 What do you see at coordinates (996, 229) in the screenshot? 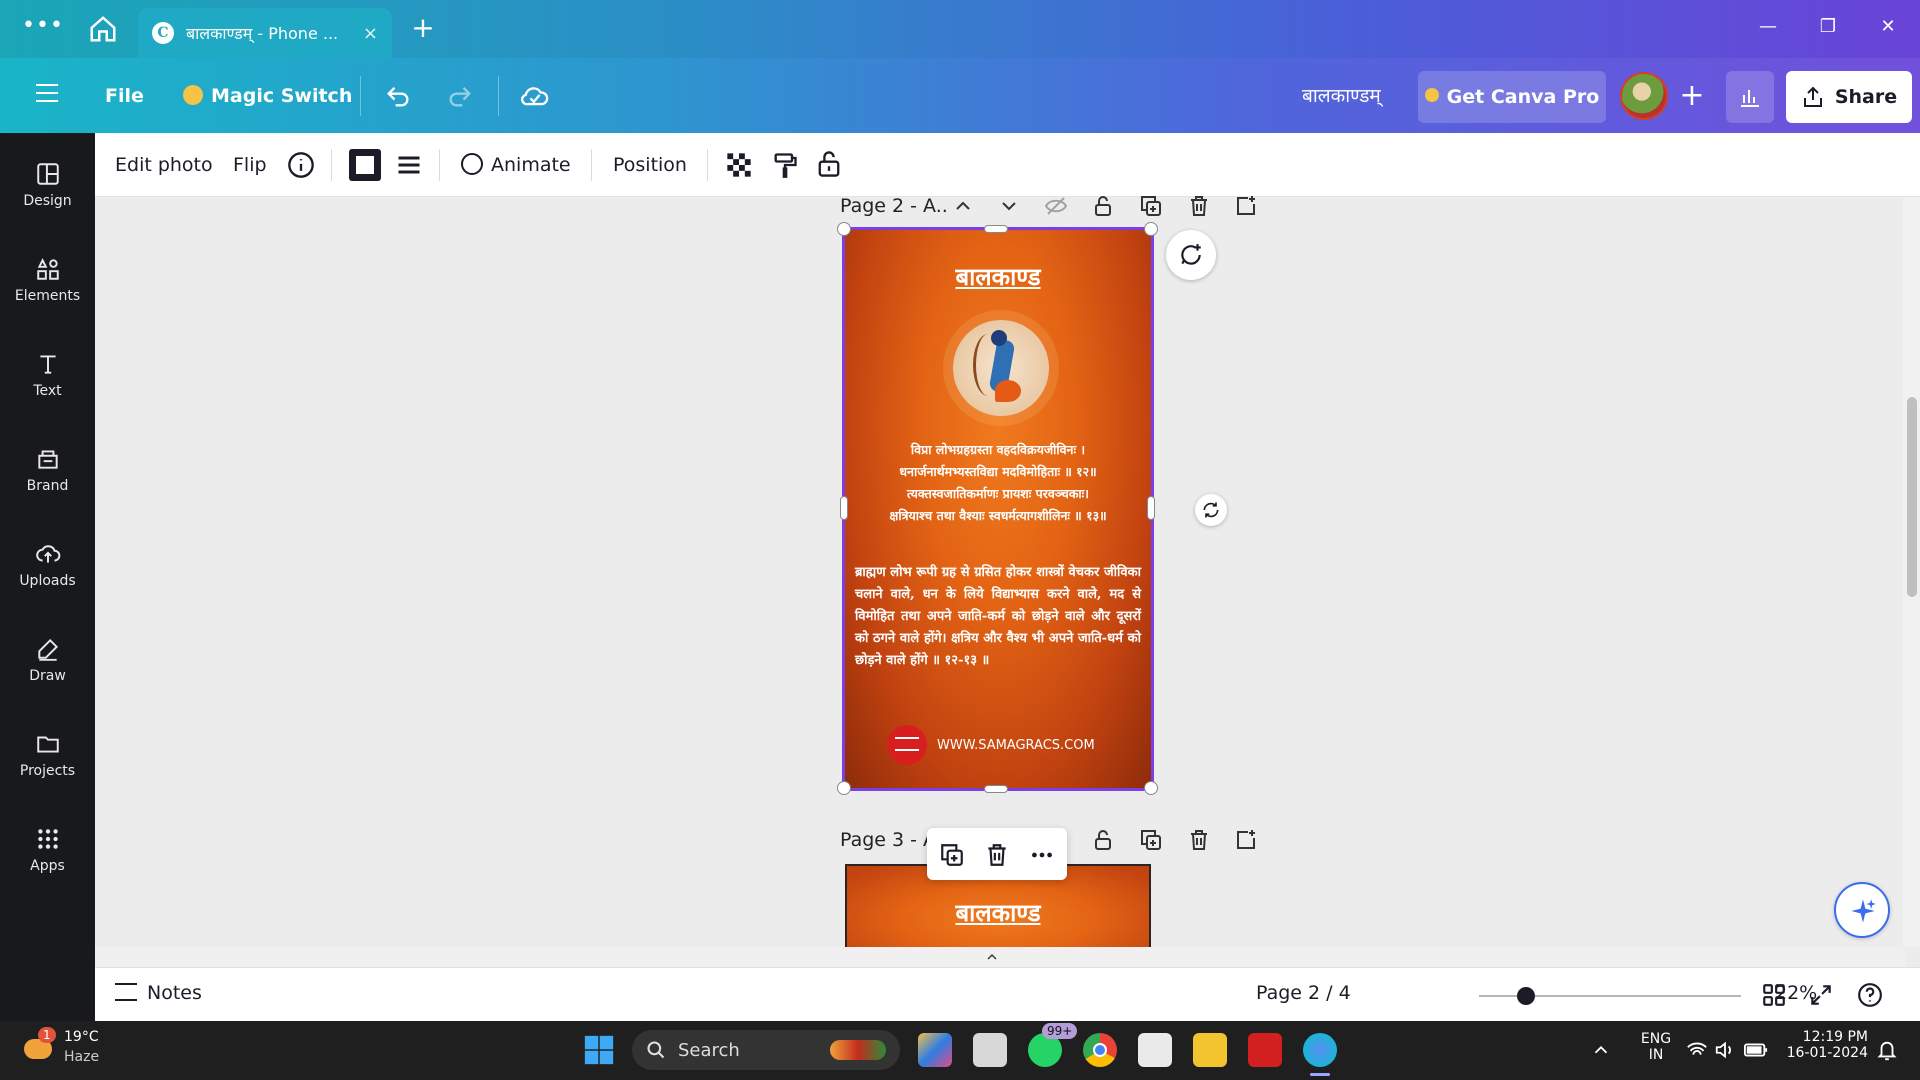
I see `resize-handle-top` at bounding box center [996, 229].